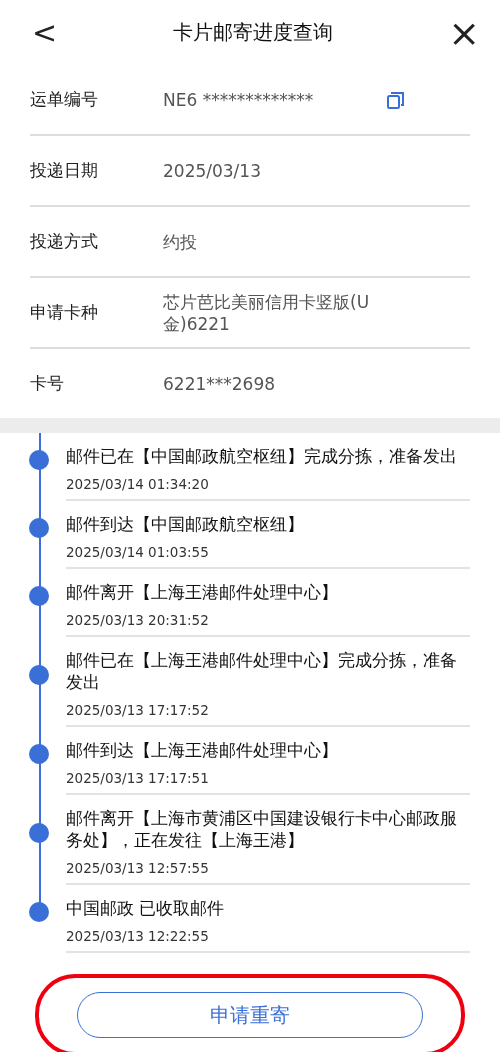 This screenshot has height=1052, width=500. I want to click on tracking-event: 中国邮政 已收取邮件, so click(146, 908).